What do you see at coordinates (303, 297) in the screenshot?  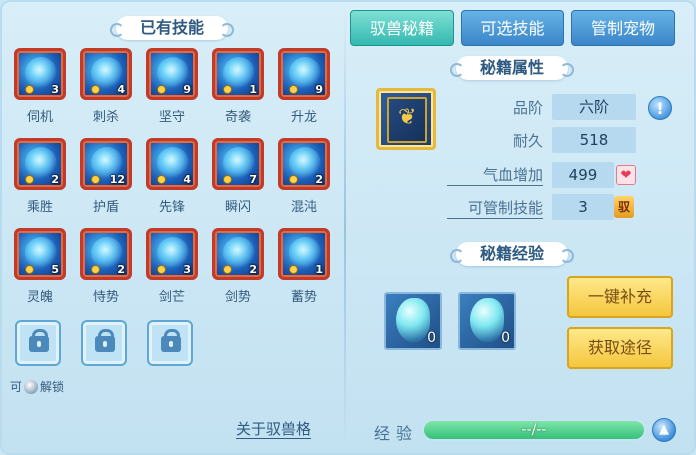 I see `skill-name: 蓄势` at bounding box center [303, 297].